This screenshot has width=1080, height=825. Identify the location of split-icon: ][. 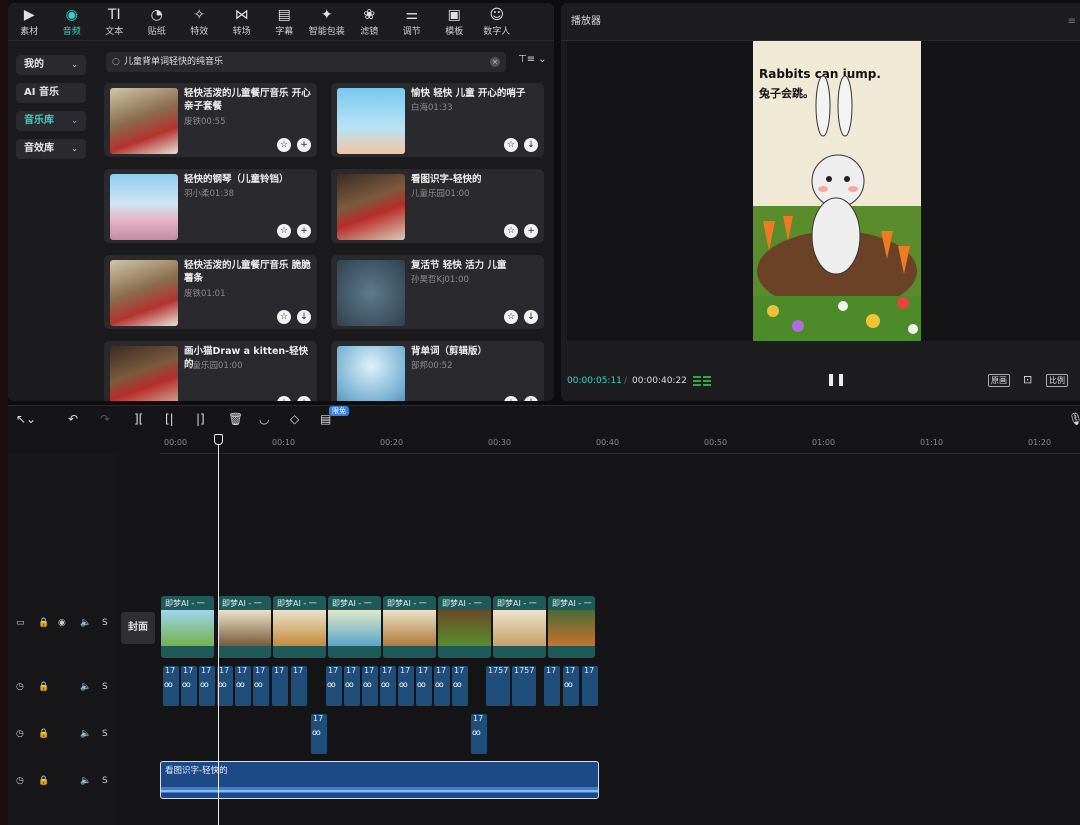
(138, 419).